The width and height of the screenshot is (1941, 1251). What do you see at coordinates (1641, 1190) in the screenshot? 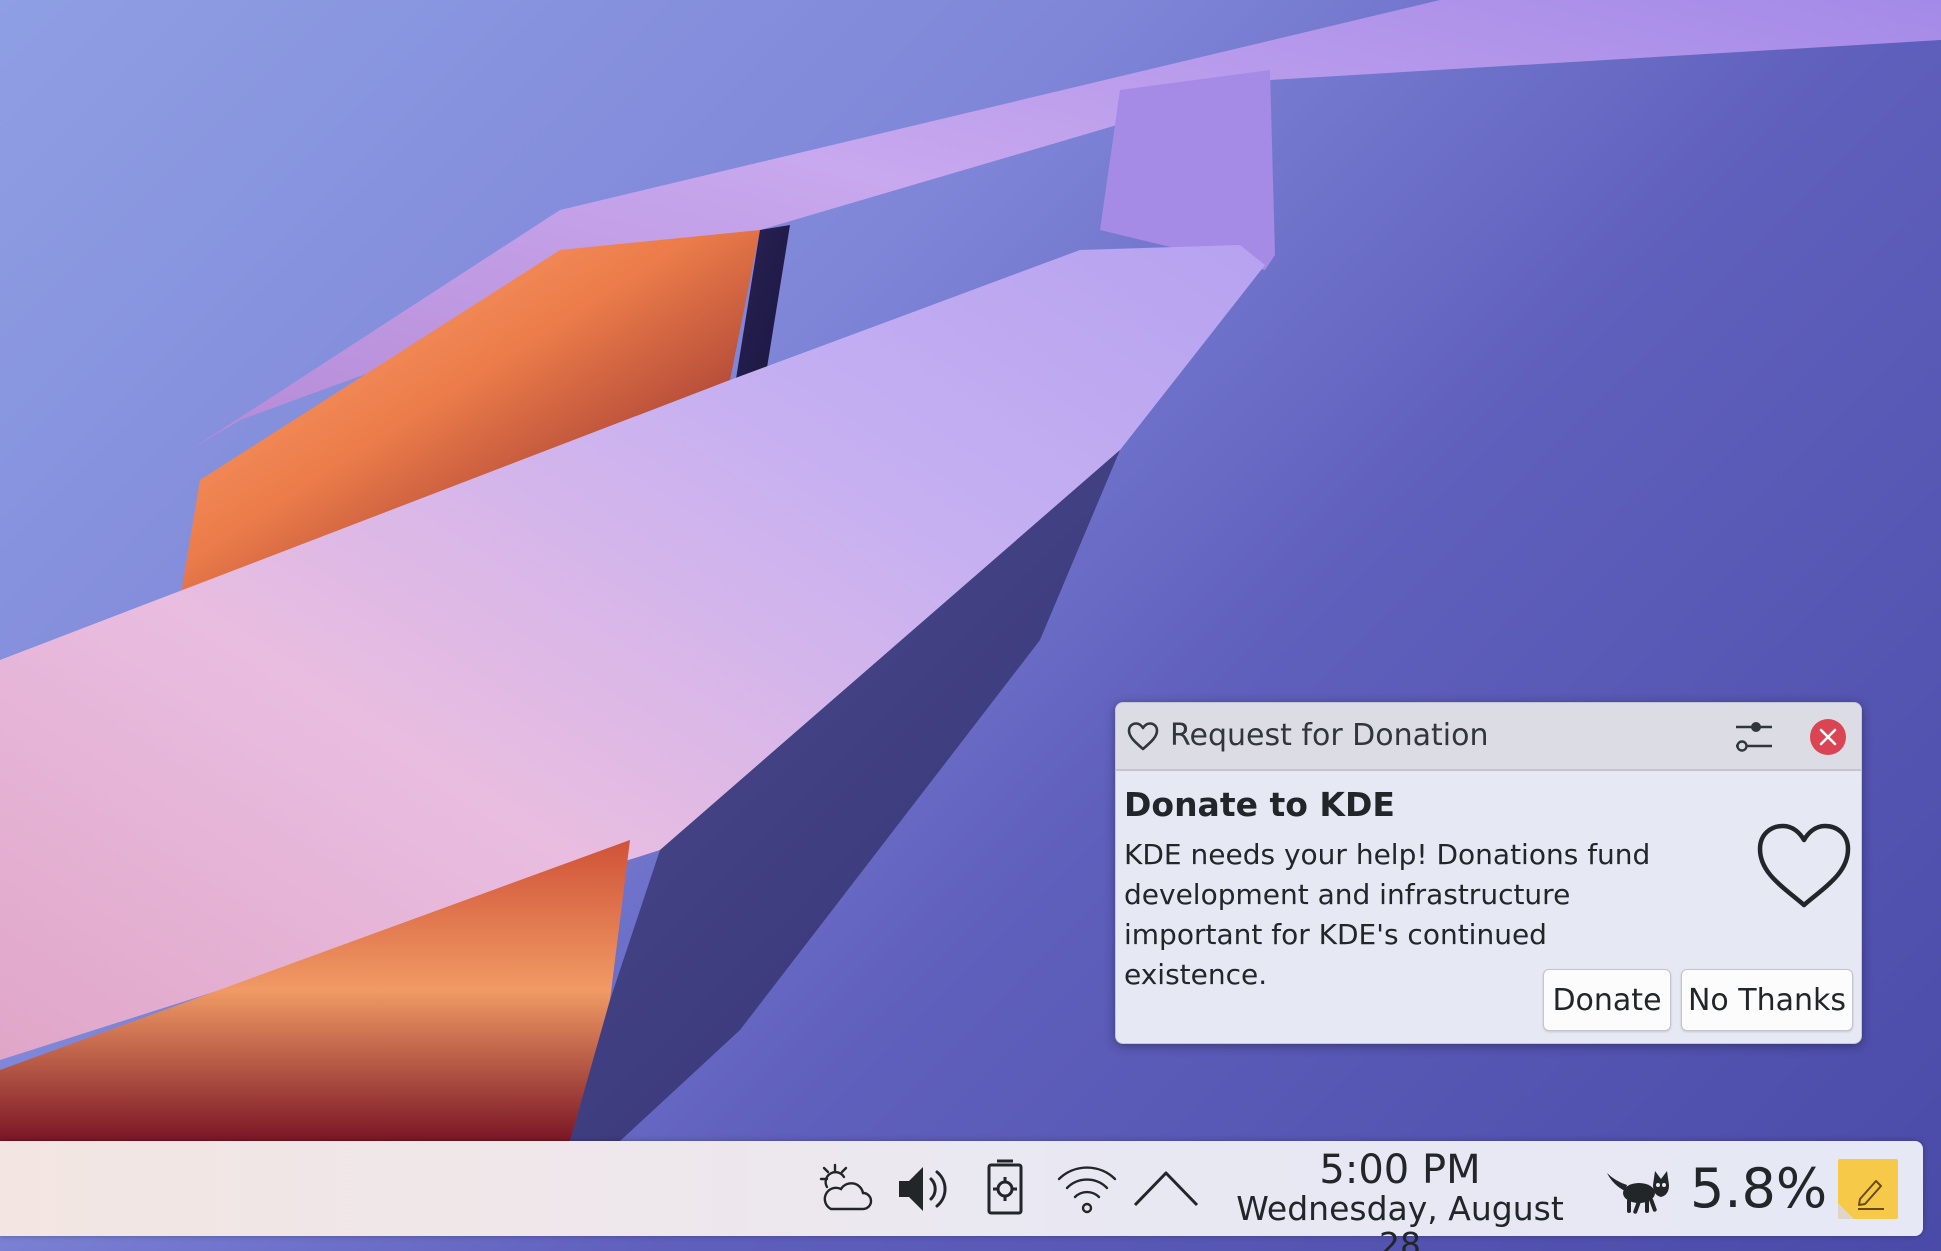
I see `cat-icon` at bounding box center [1641, 1190].